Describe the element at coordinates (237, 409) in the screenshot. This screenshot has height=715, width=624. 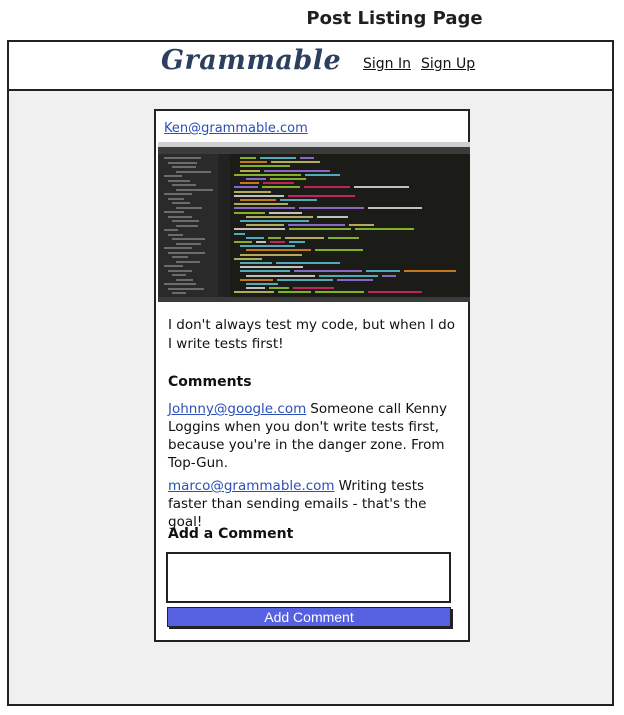
I see `comment-author-link: Johnny@google.com` at that location.